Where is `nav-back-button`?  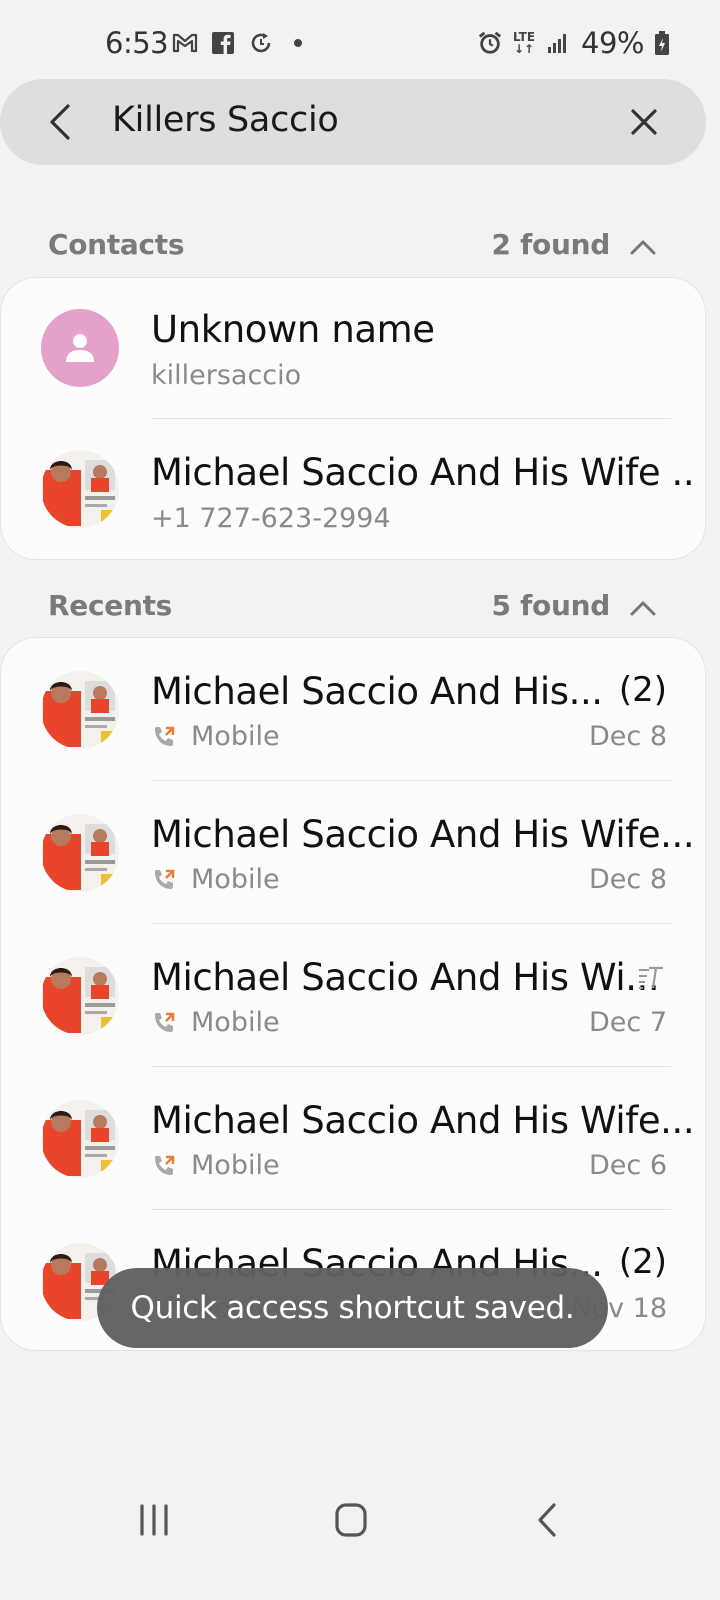
nav-back-button is located at coordinates (548, 1520).